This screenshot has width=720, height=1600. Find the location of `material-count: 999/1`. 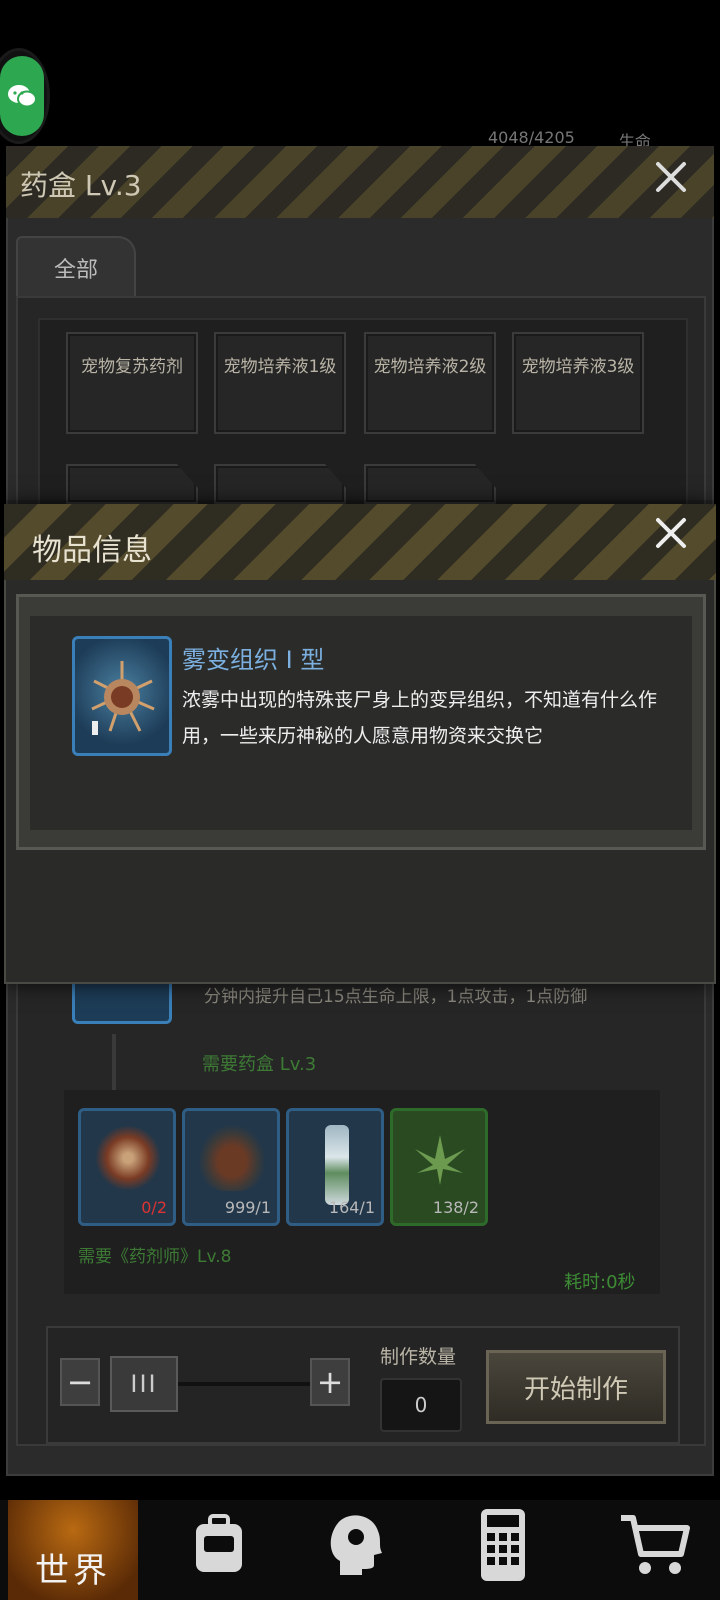

material-count: 999/1 is located at coordinates (247, 1207).